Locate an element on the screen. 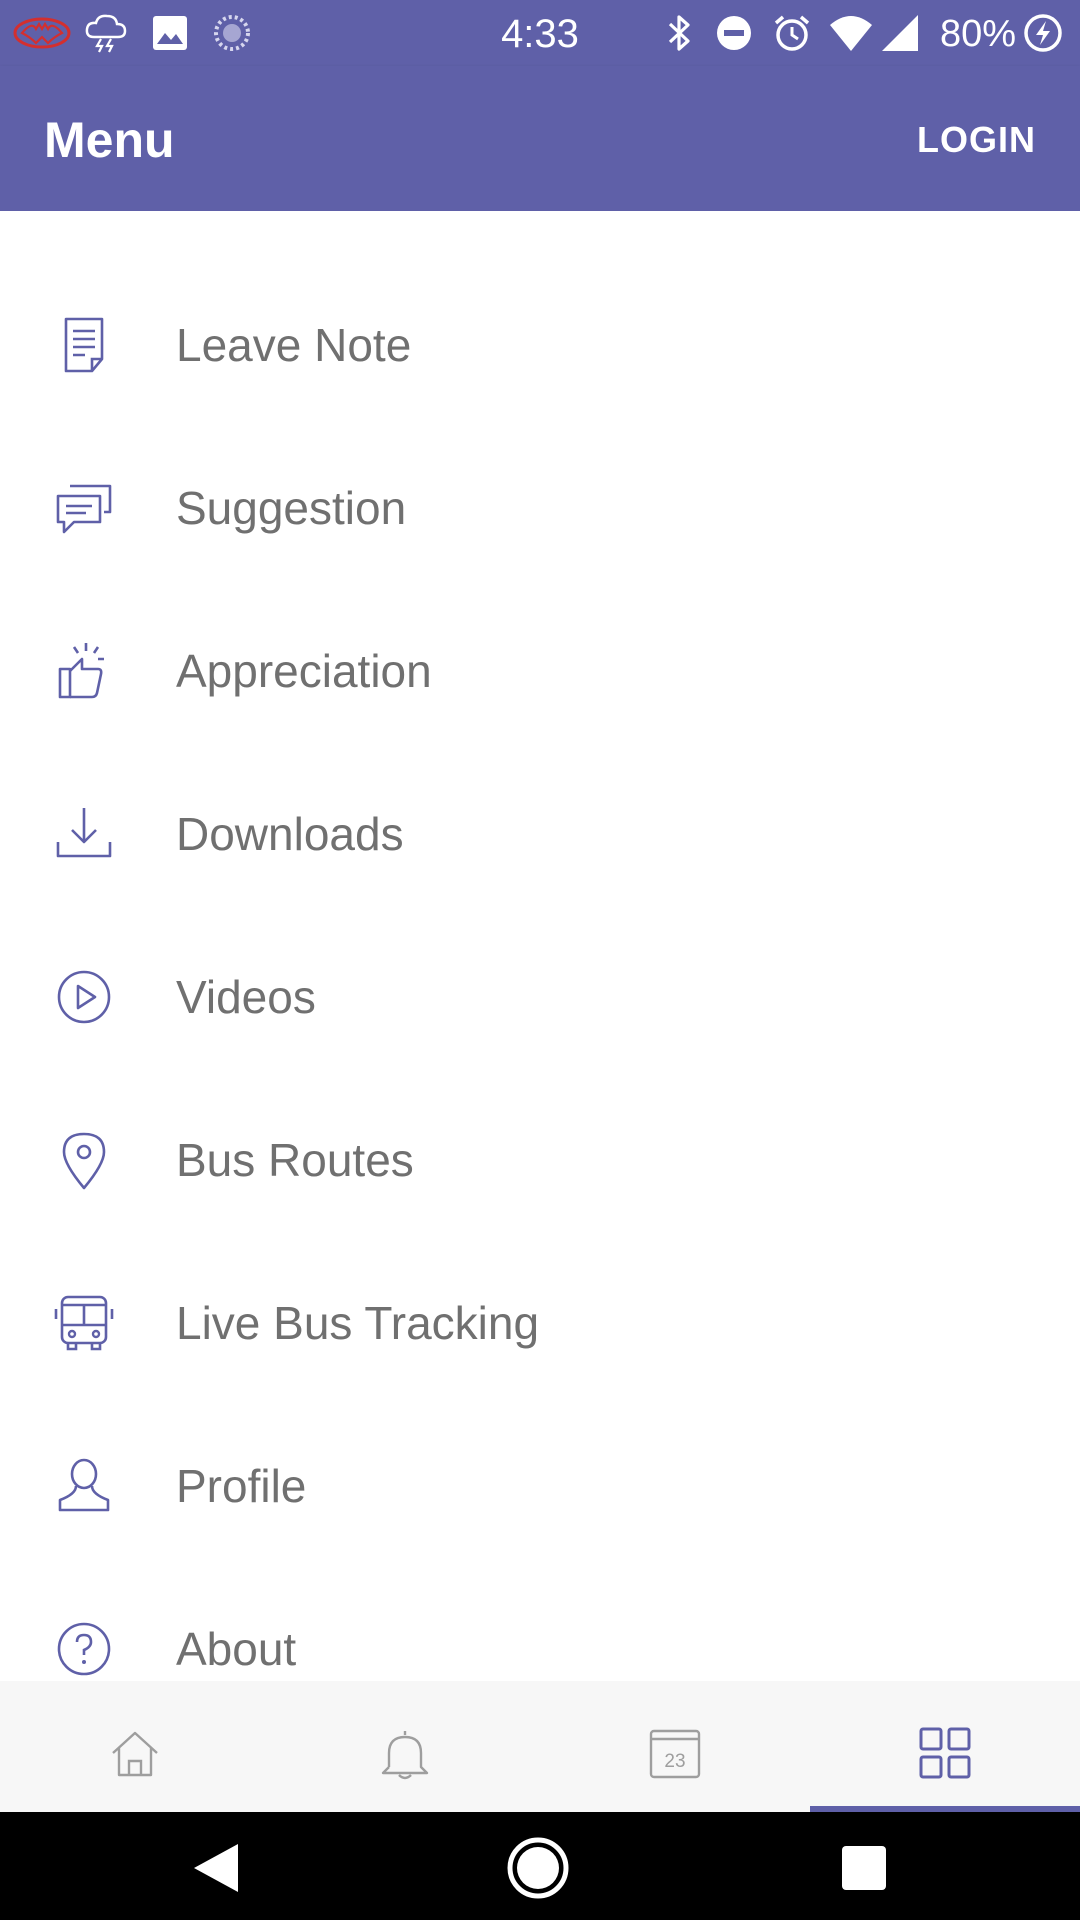 The height and width of the screenshot is (1920, 1080). menu-item-label: Leave Note is located at coordinates (294, 344).